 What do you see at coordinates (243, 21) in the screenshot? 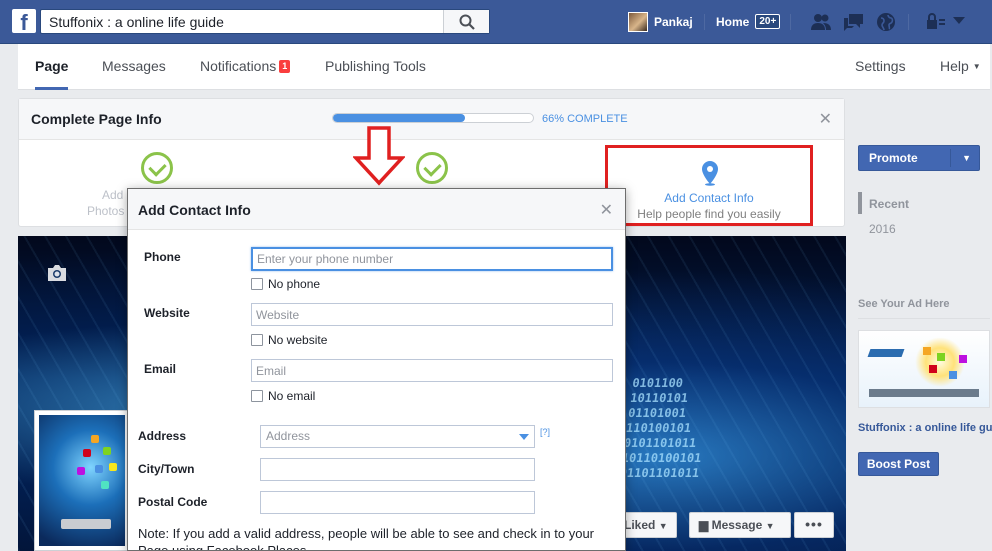
I see `search-input` at bounding box center [243, 21].